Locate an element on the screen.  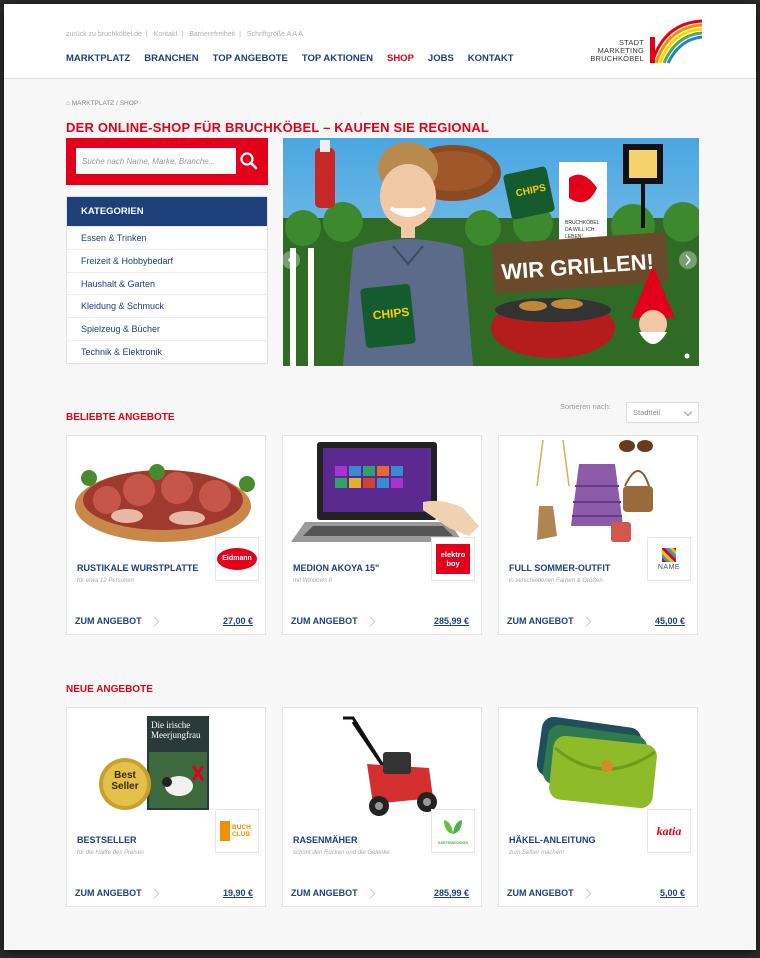
sort-label: Sortieren nach: is located at coordinates (585, 406).